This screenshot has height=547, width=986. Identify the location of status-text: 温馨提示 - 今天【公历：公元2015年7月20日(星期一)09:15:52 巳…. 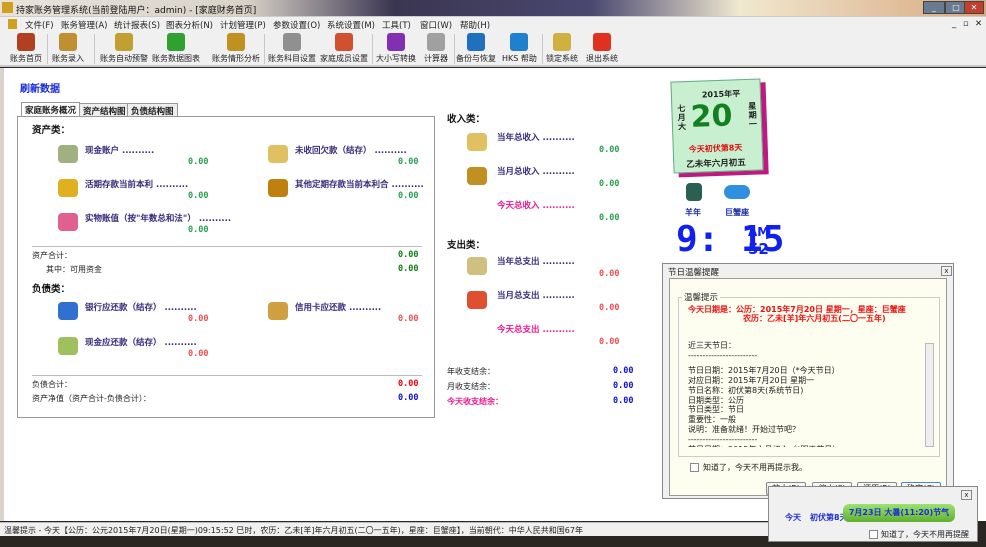
(293, 530).